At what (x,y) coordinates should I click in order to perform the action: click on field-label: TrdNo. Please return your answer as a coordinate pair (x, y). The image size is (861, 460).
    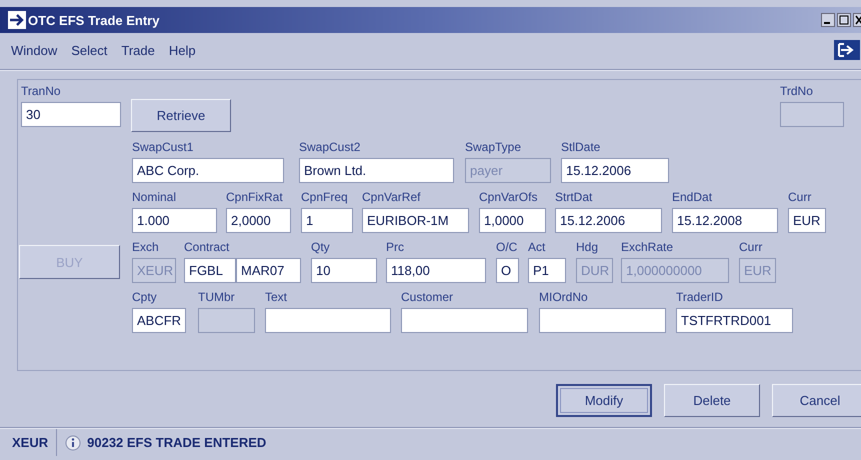
    Looking at the image, I should click on (797, 91).